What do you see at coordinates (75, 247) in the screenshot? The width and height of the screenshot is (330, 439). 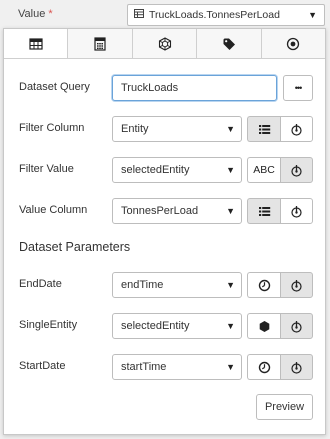 I see `dataset-parameters-heading: Dataset Parameters` at bounding box center [75, 247].